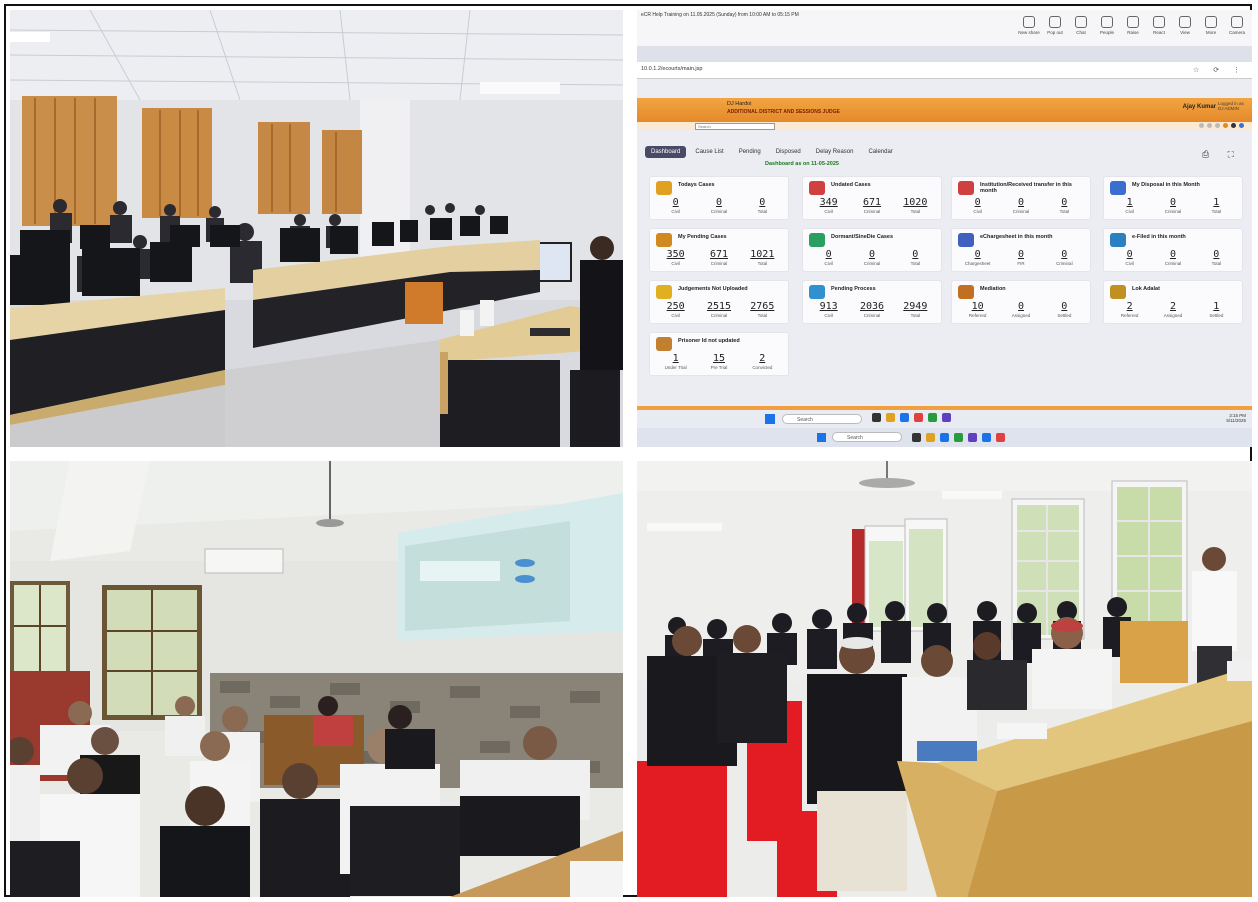 This screenshot has width=1258, height=902. Describe the element at coordinates (1237, 25) in the screenshot. I see `meeting-tool-8: Camera` at that location.